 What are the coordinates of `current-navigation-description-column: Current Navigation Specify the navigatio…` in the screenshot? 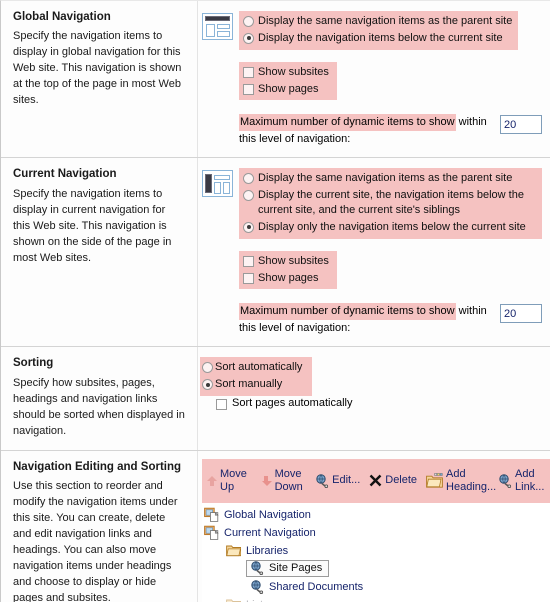 It's located at (99, 252).